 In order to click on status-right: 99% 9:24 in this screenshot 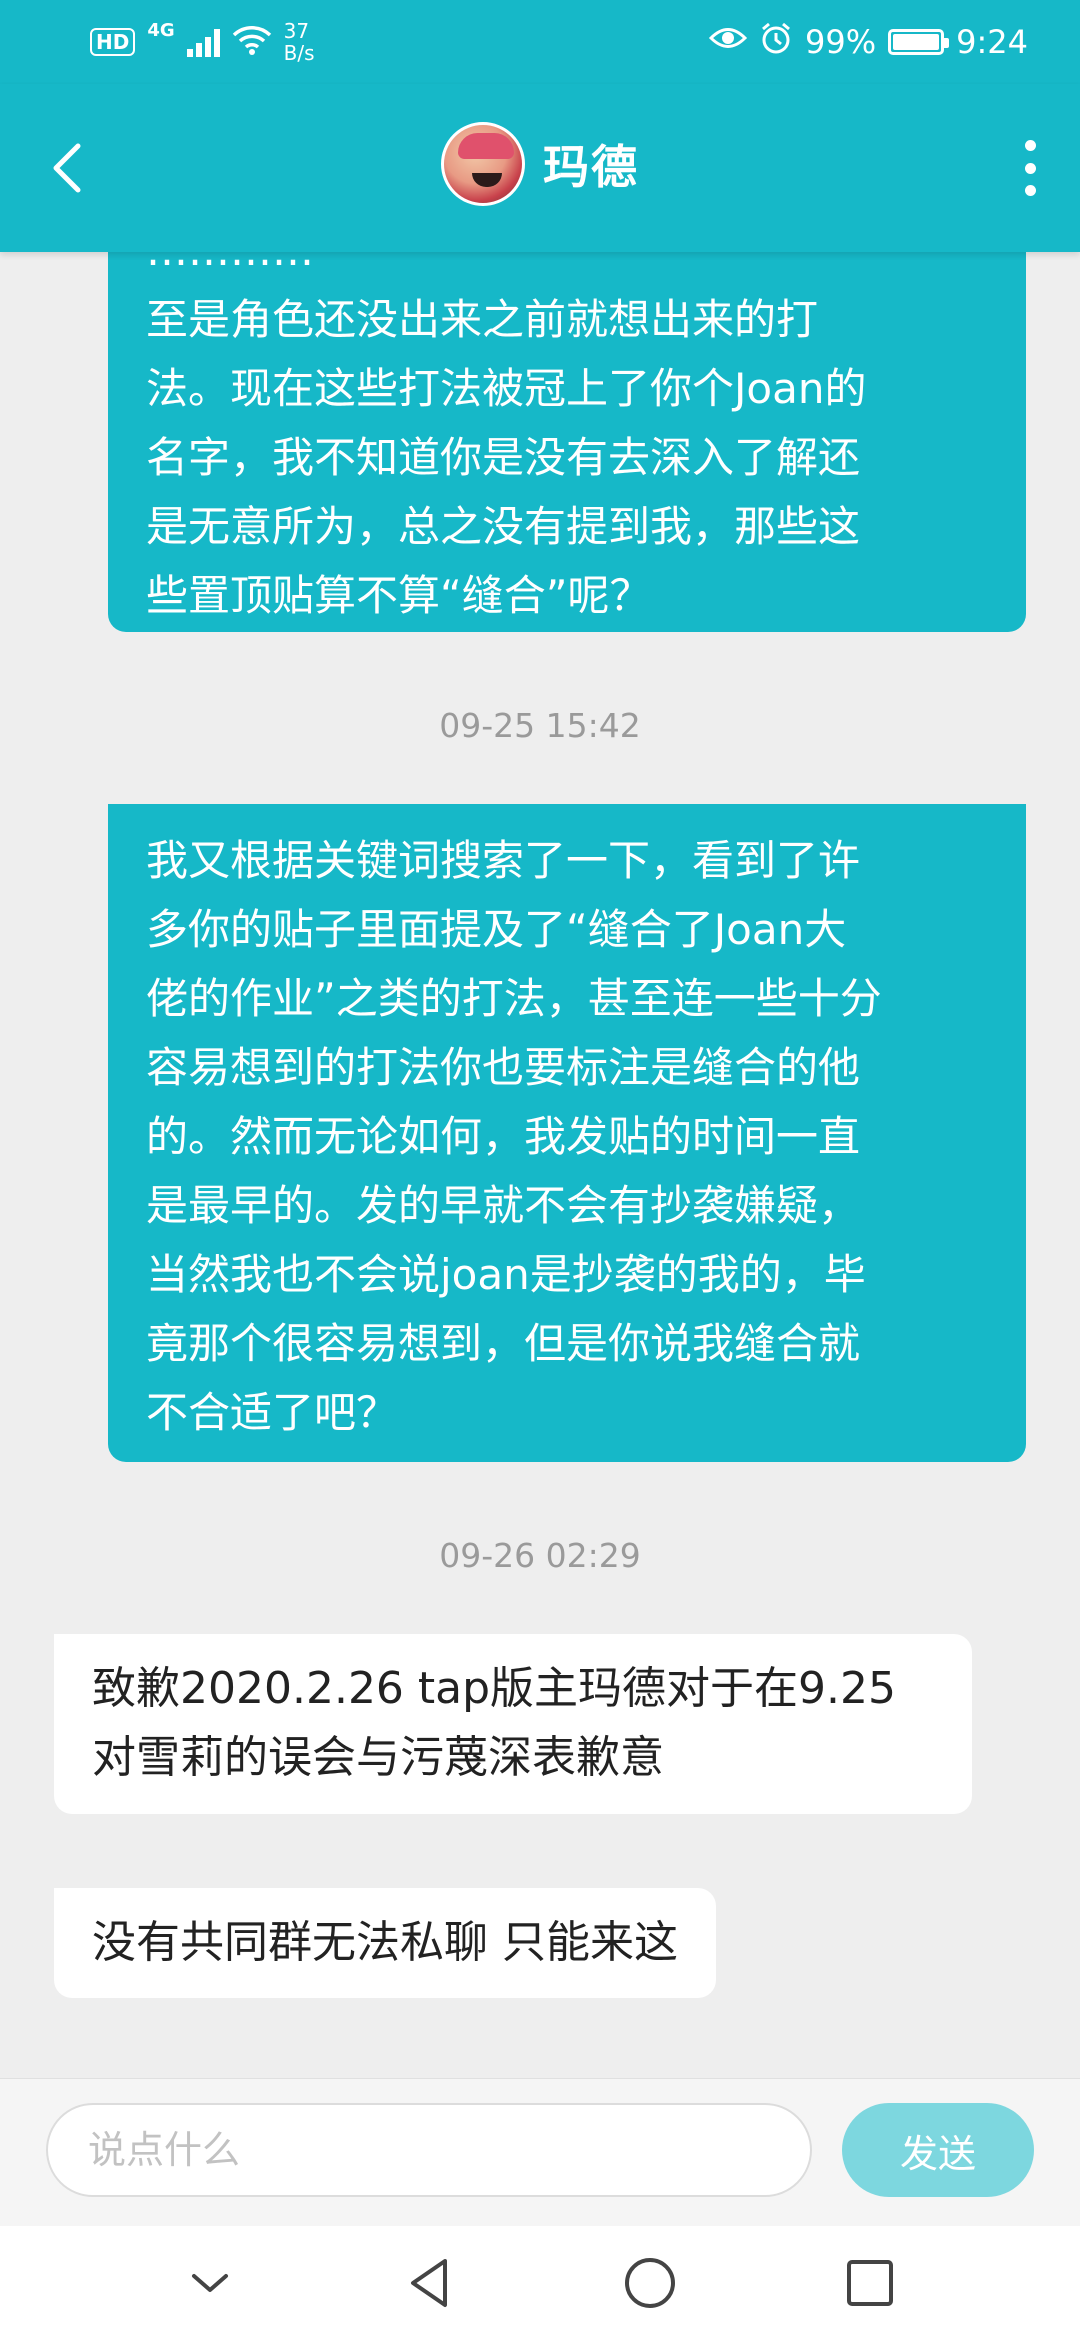, I will do `click(868, 42)`.